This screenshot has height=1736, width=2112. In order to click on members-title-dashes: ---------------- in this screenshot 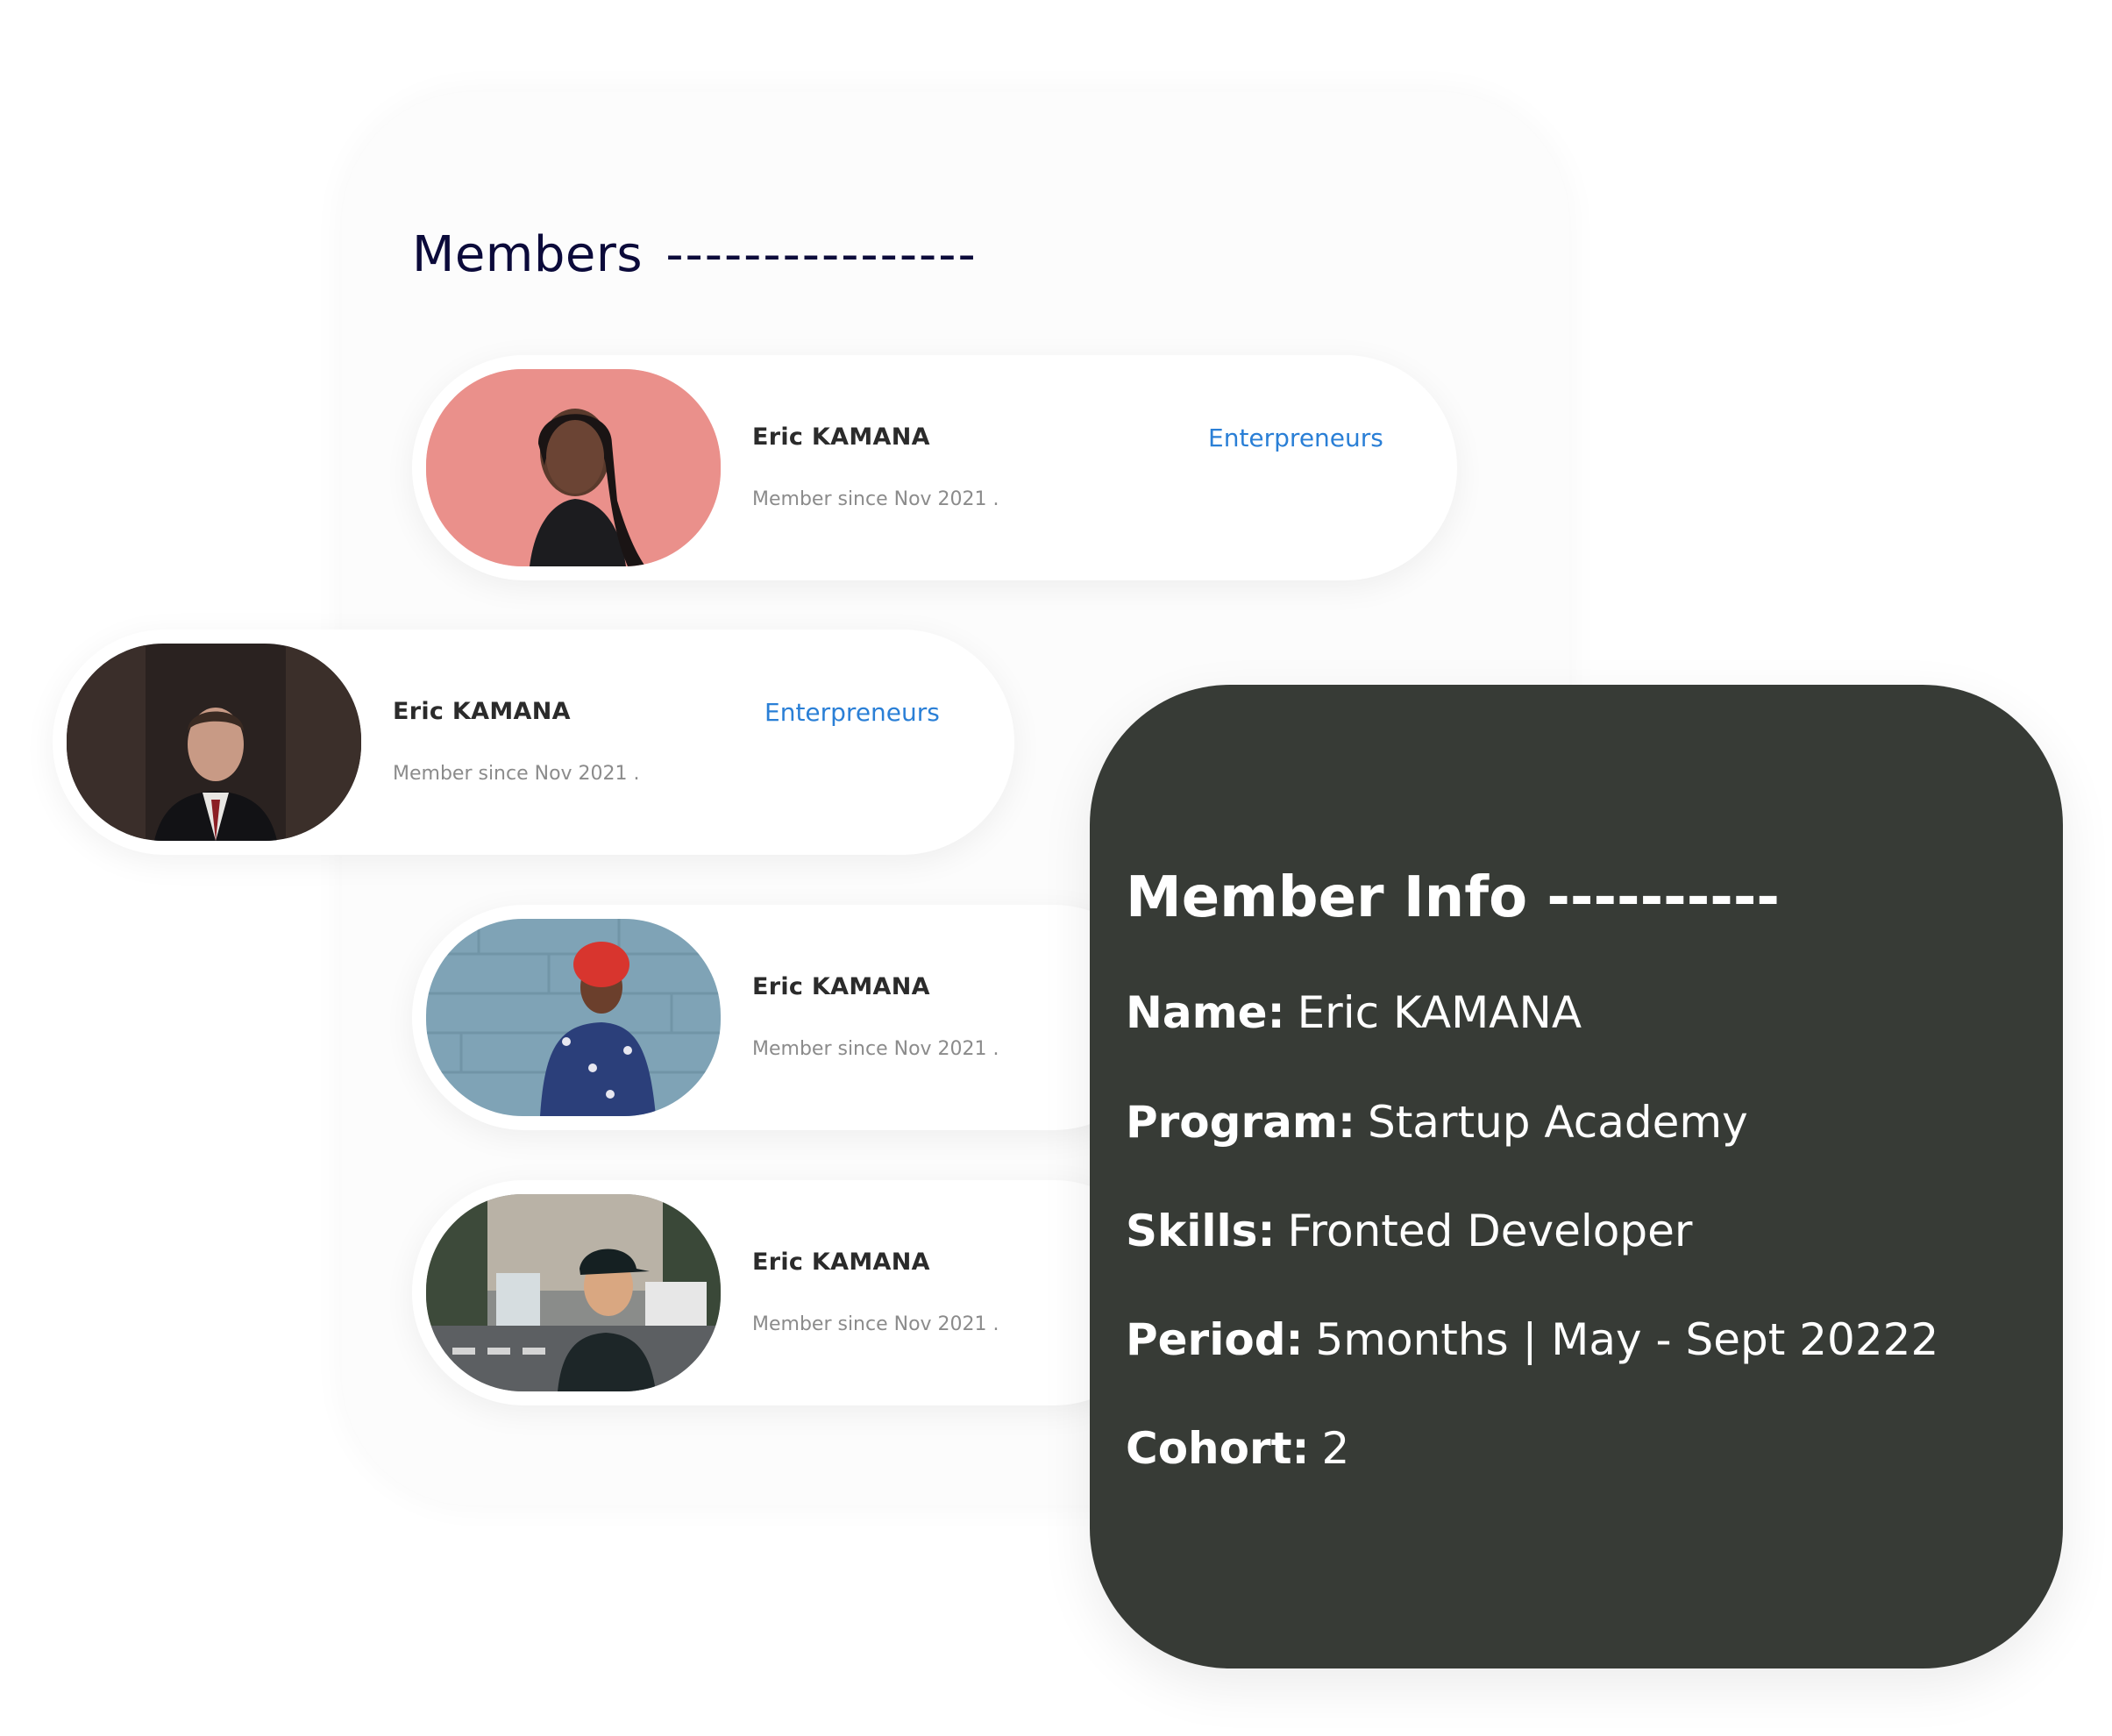, I will do `click(821, 254)`.